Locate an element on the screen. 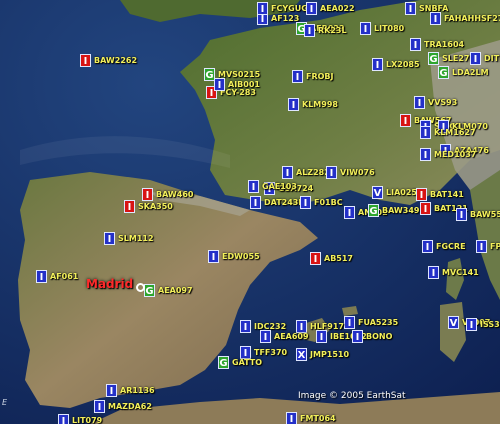  flight-callsign: FMT064 is located at coordinates (318, 418).